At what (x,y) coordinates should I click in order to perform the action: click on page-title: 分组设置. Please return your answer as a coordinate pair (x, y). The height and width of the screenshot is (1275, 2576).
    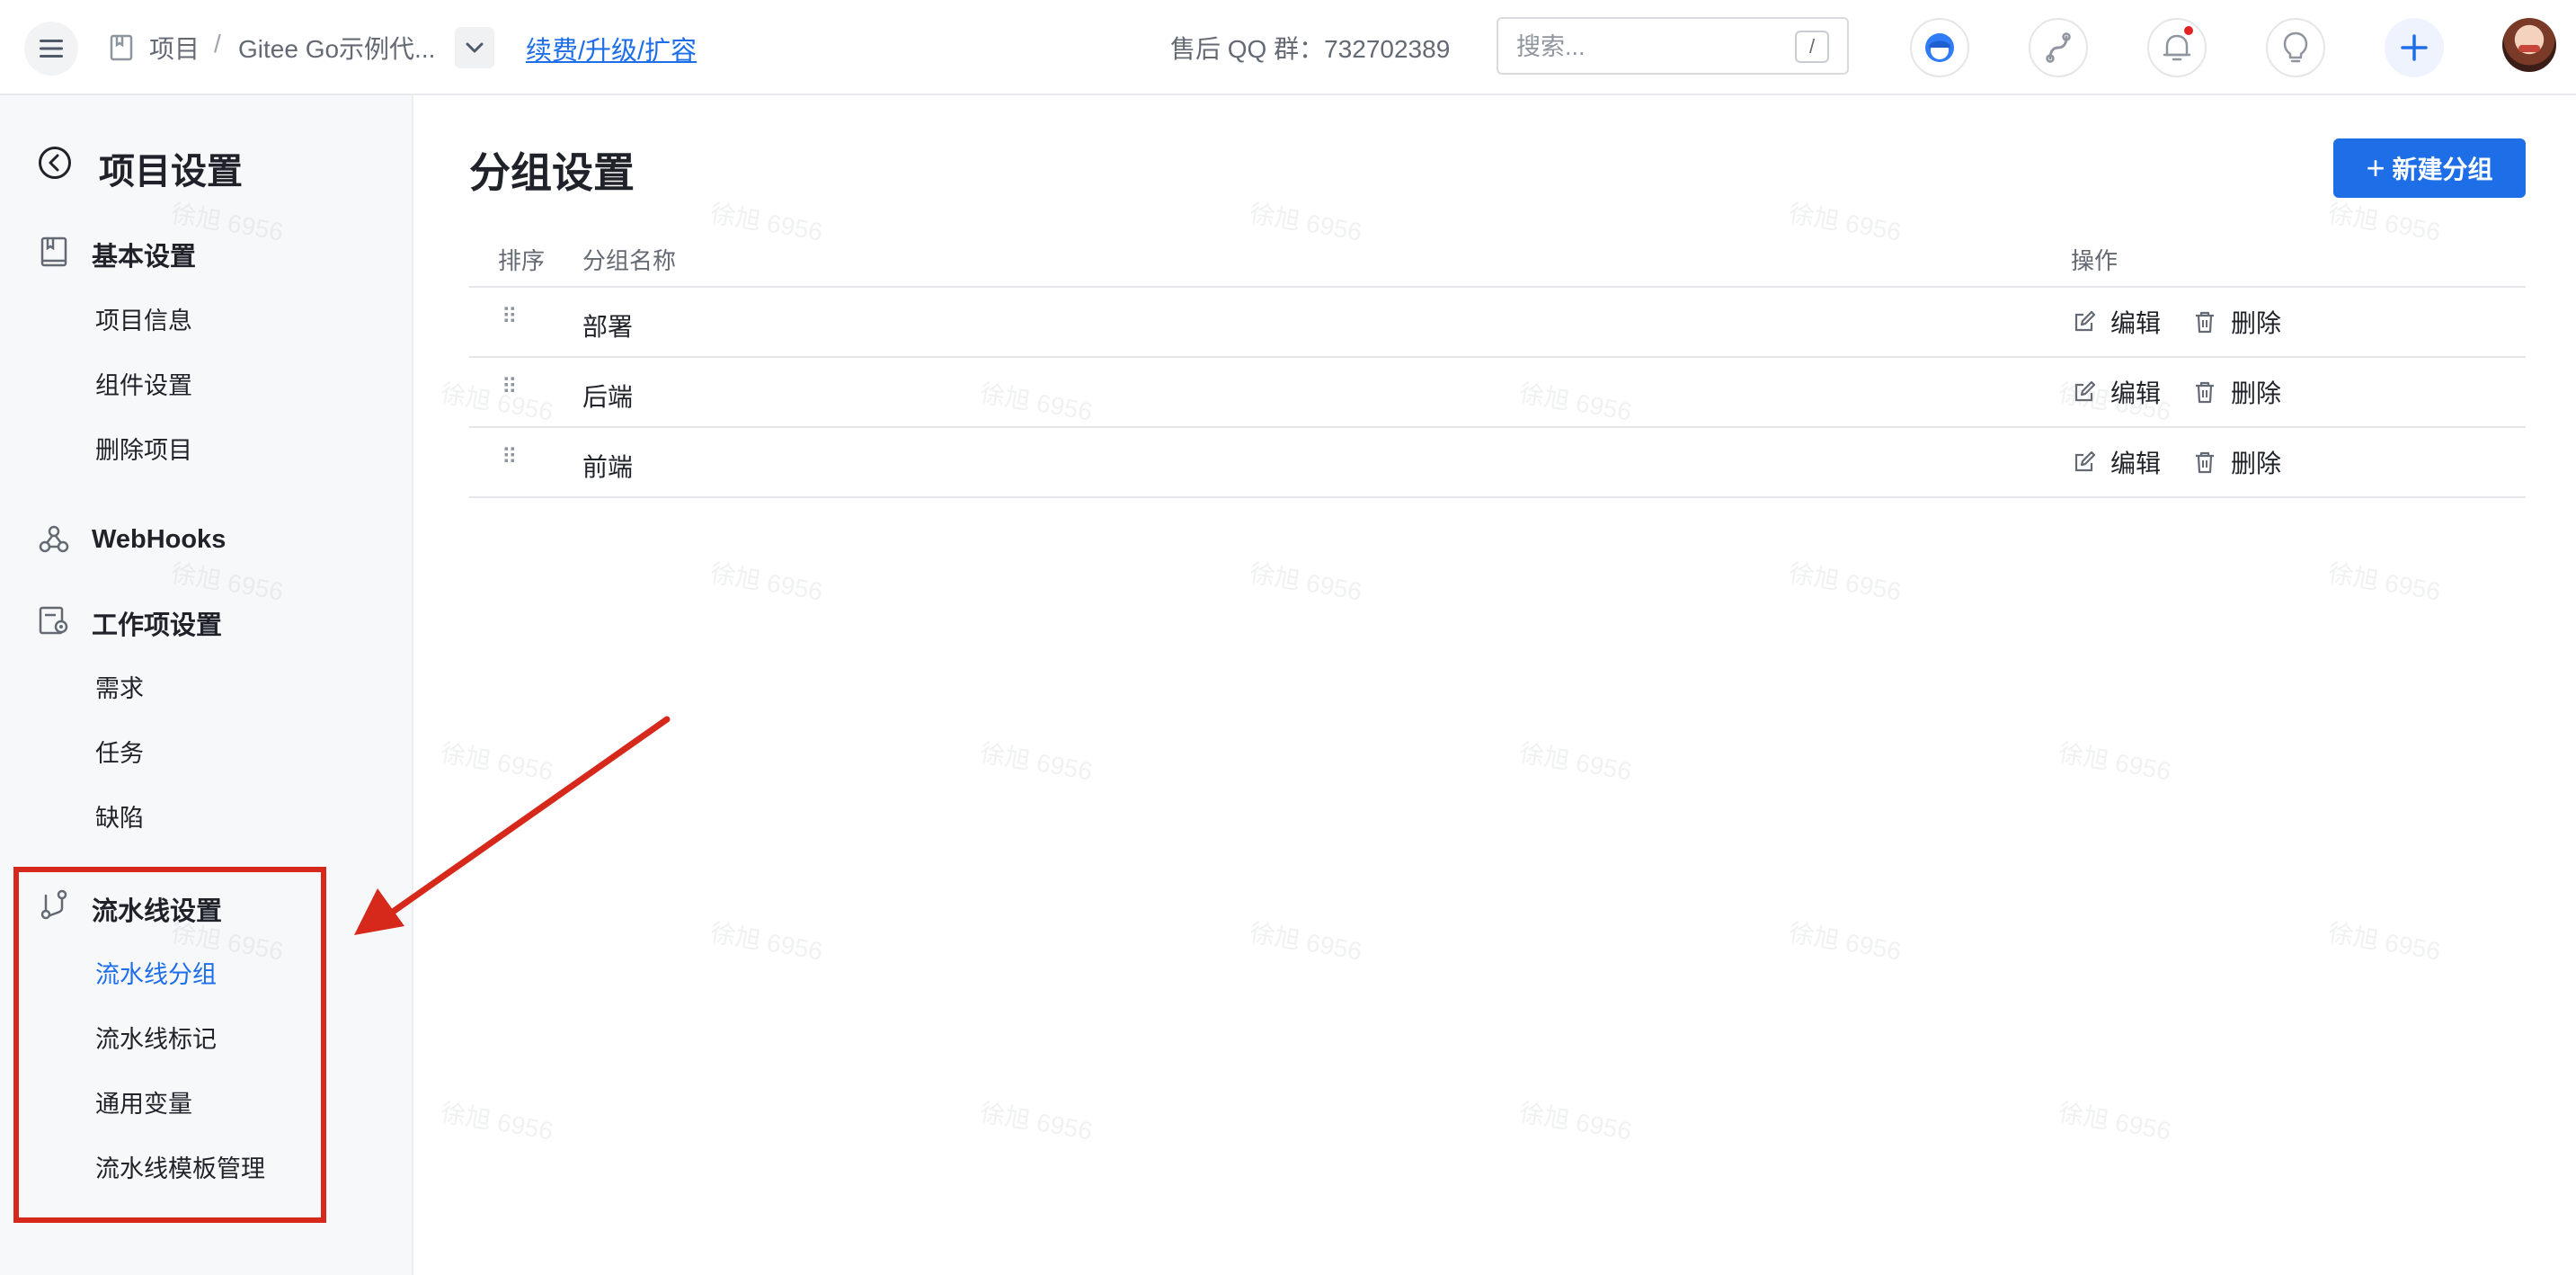
    Looking at the image, I should click on (552, 172).